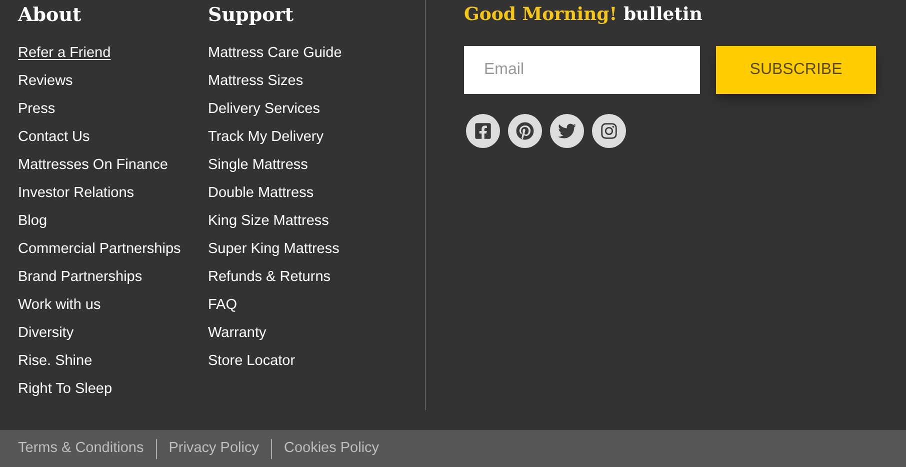 Image resolution: width=906 pixels, height=467 pixels. I want to click on footer-link: Mattress Care Guide, so click(275, 54).